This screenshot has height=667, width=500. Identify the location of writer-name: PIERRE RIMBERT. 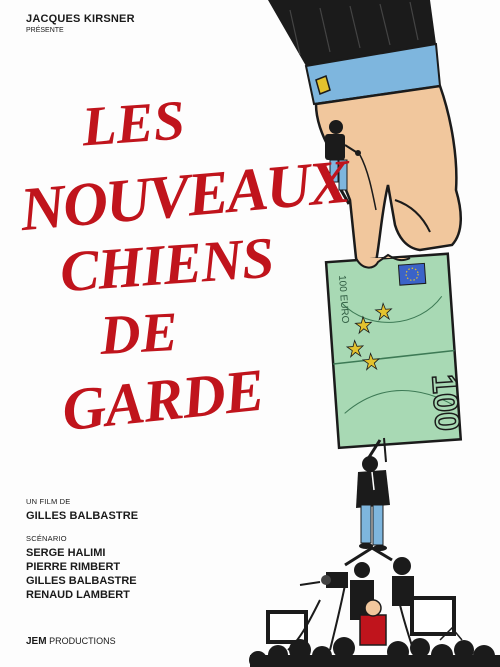
(73, 567).